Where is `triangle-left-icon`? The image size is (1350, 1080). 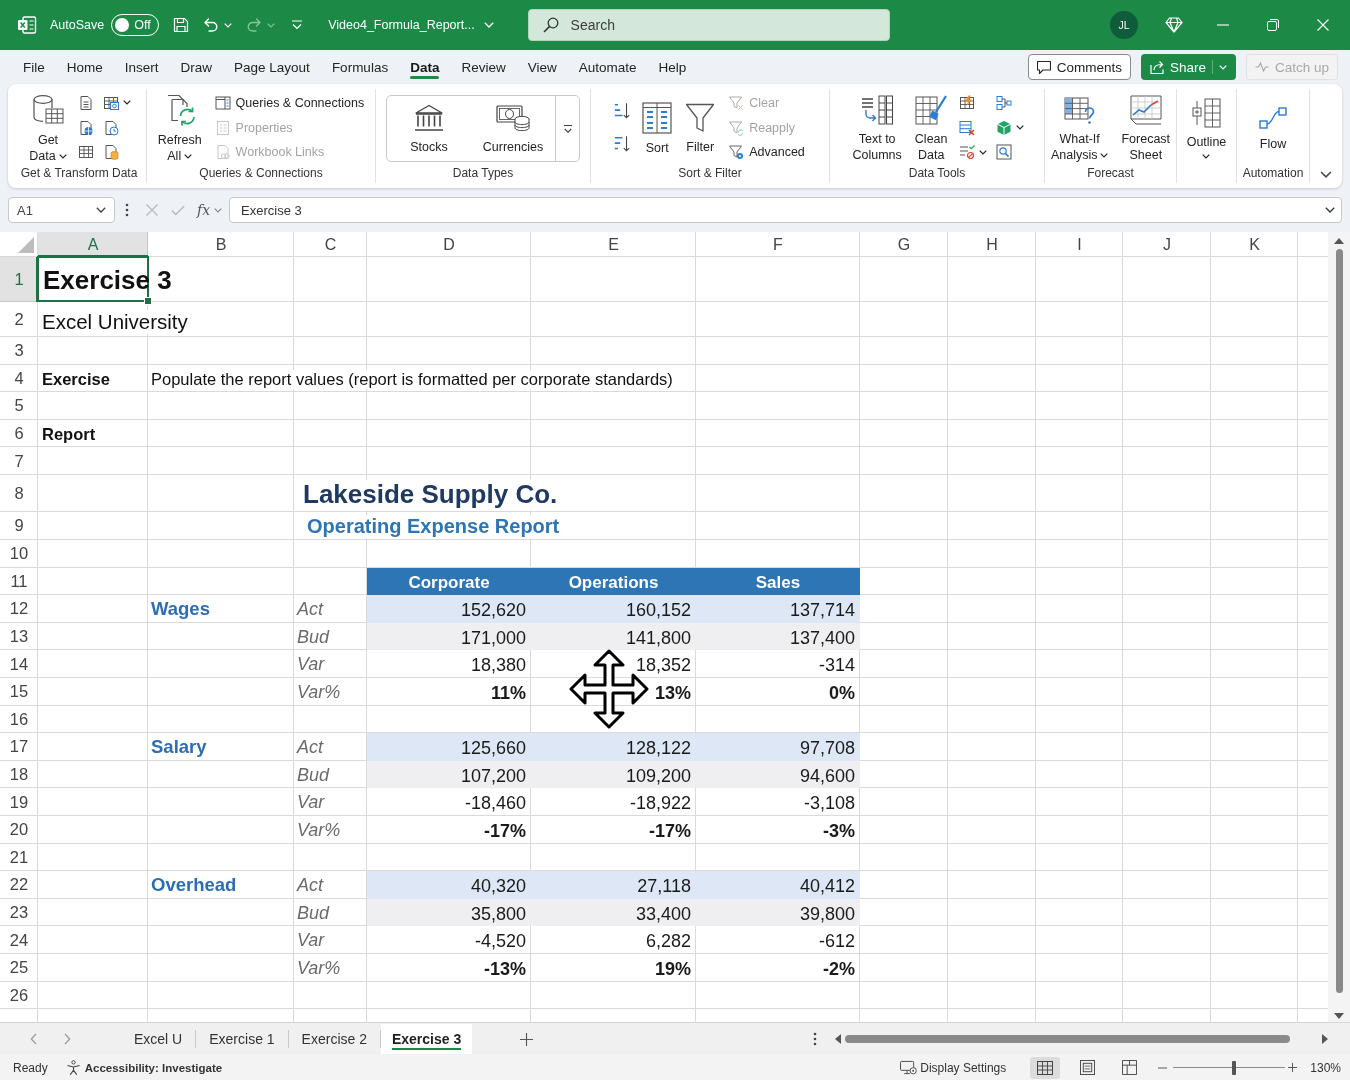
triangle-left-icon is located at coordinates (838, 1039).